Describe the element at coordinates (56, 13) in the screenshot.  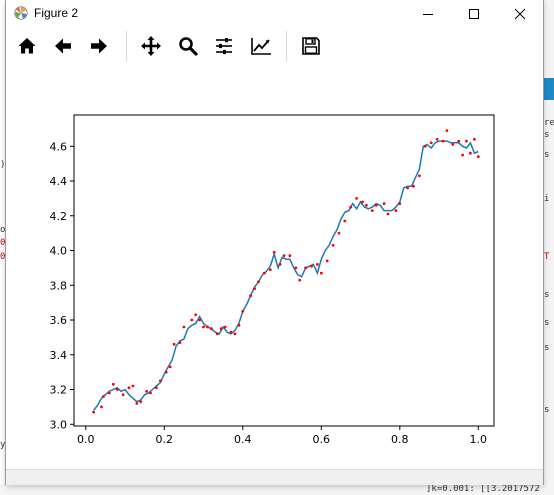
I see `window-title: Figure 2` at that location.